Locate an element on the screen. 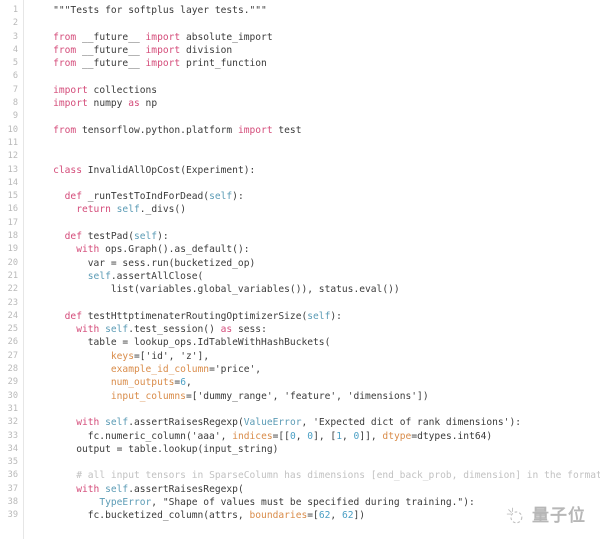  code-line: 1 """Tests for softplus layer tests.""" is located at coordinates (300, 10).